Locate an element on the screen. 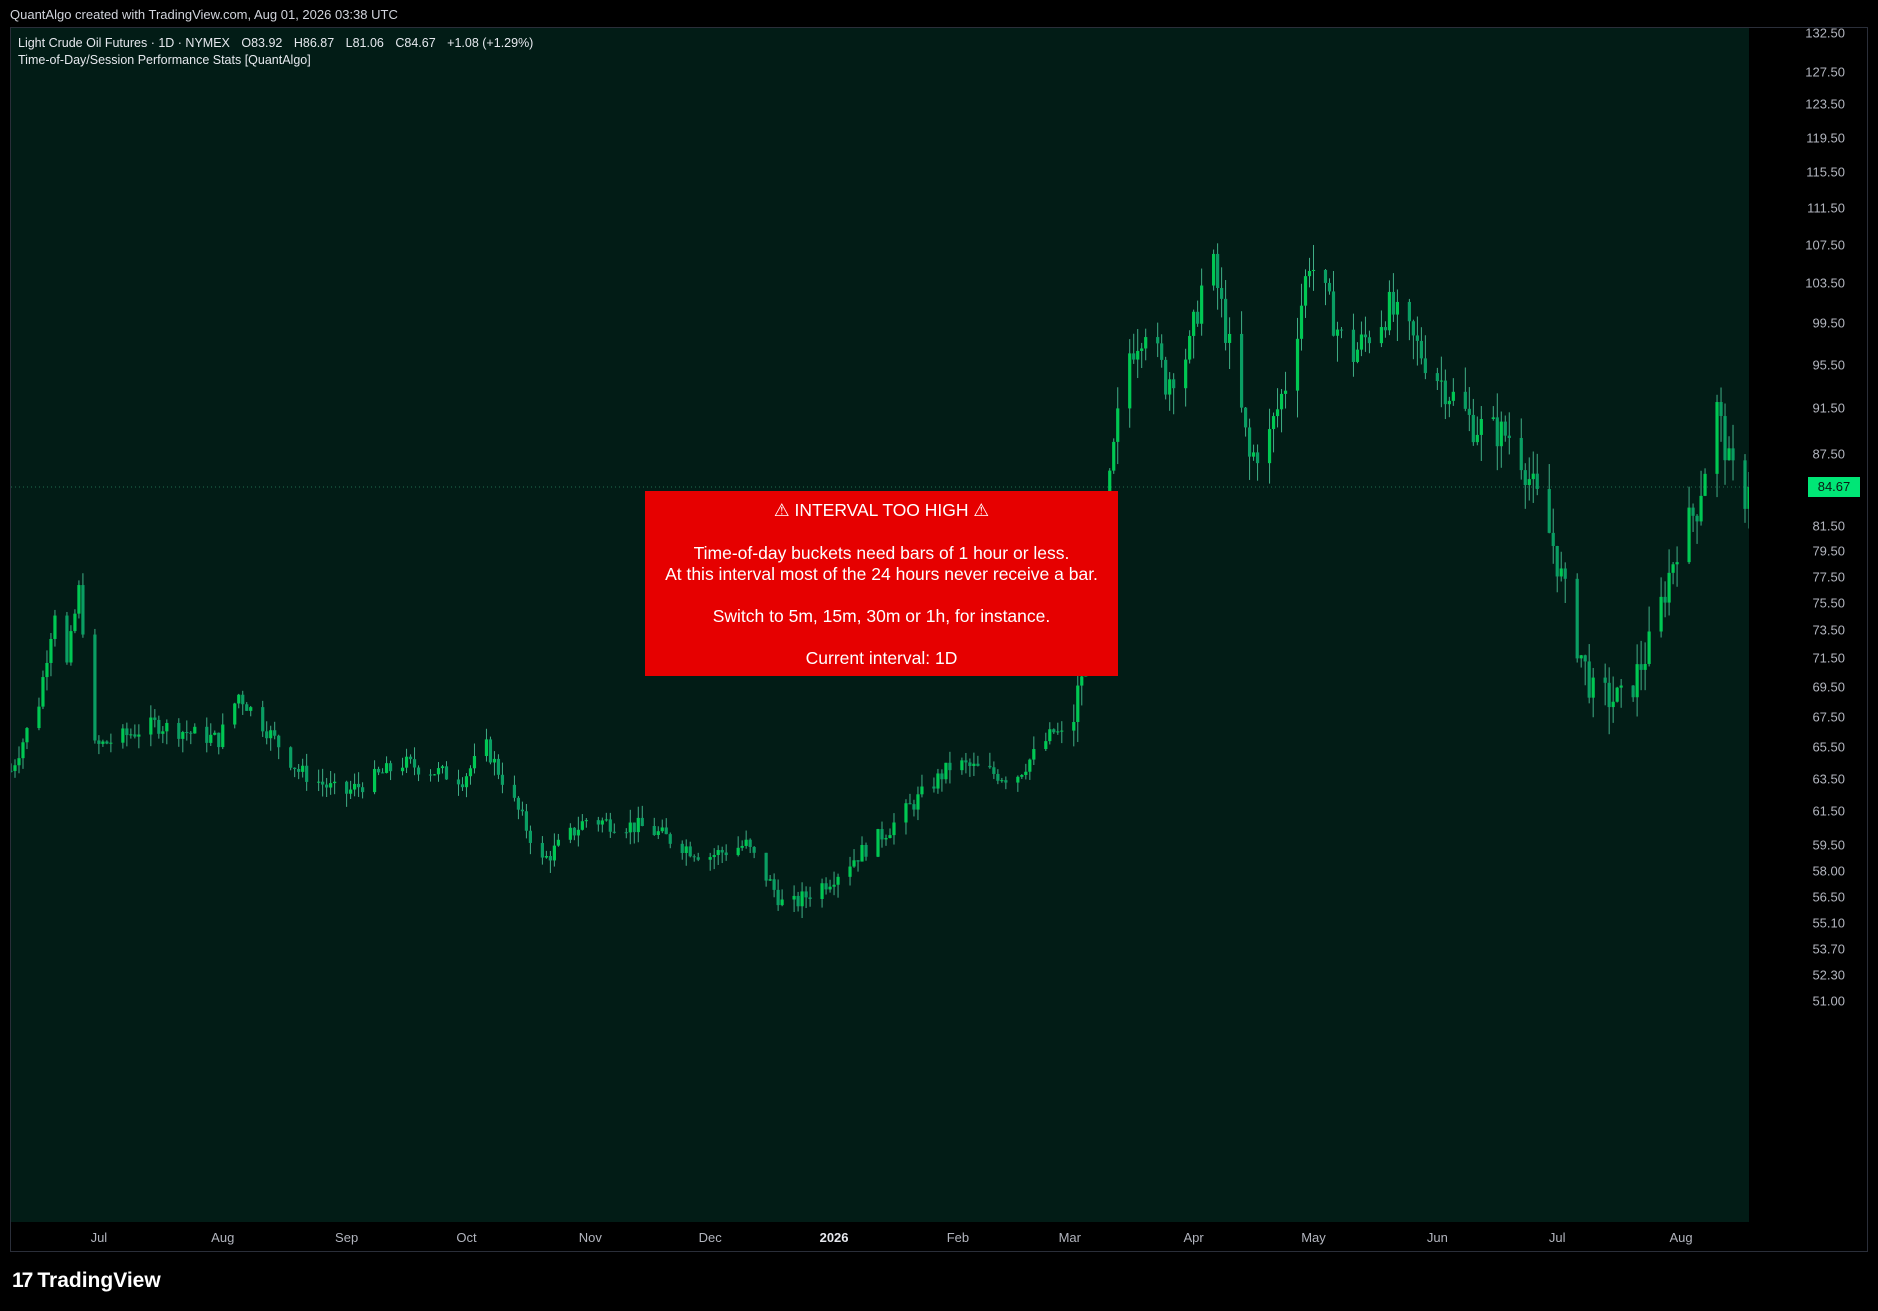  price-tick-label: 91.50 is located at coordinates (1828, 408).